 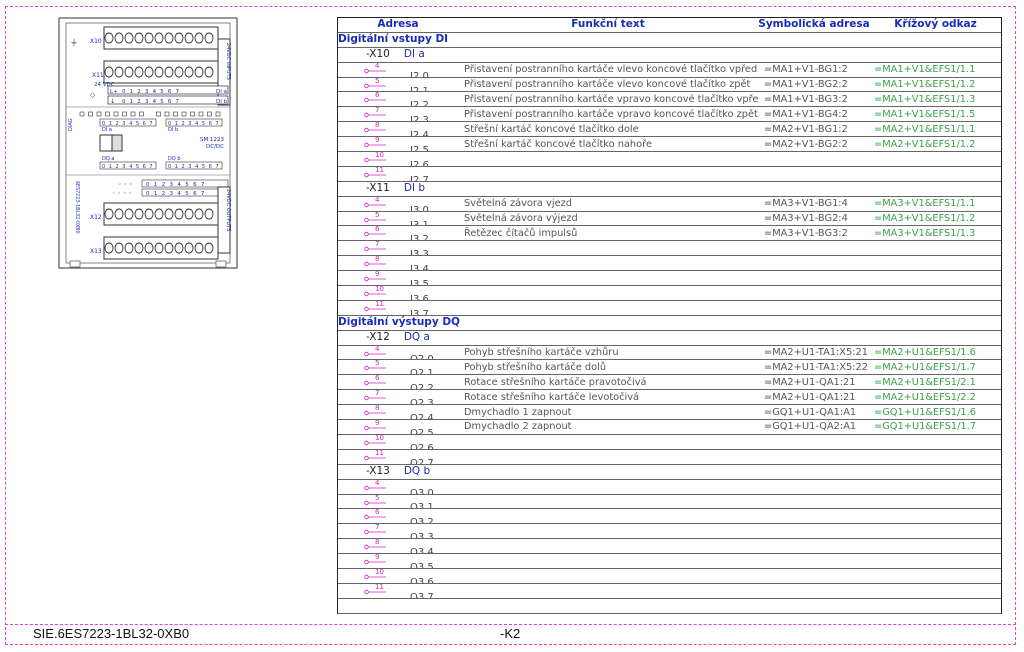 I want to click on cross-reference-link: =MA2+V1&EFS1/1.2, so click(x=935, y=144).